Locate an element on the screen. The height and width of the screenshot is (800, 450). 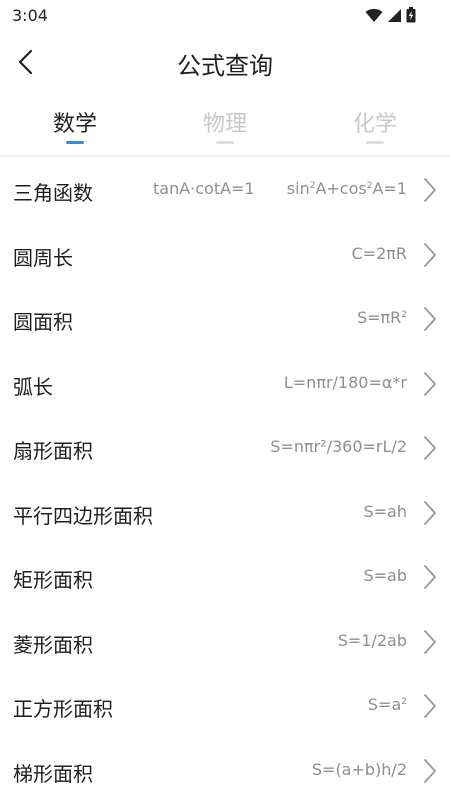
formula-value-extra: tanA·cotA=1 is located at coordinates (204, 188).